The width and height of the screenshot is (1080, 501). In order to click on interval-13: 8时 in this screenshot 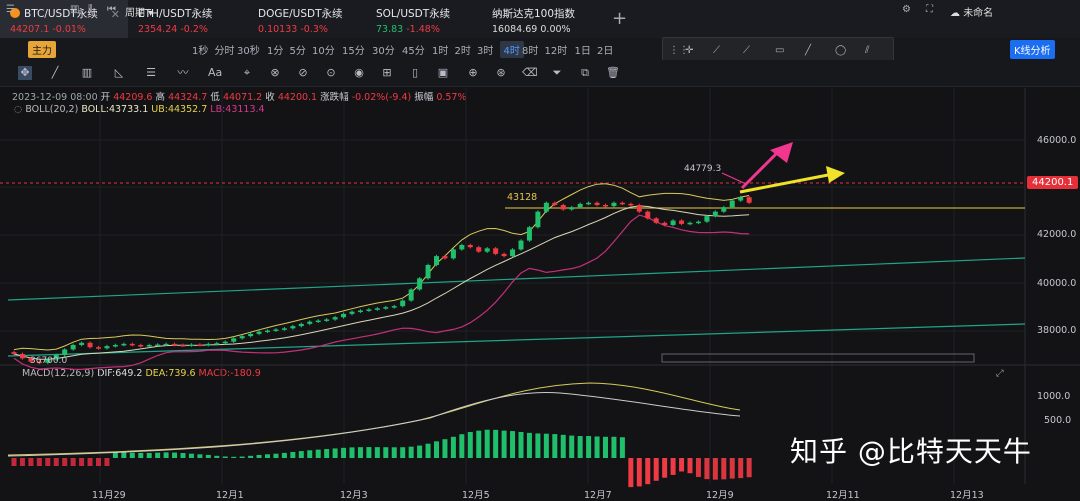, I will do `click(530, 49)`.